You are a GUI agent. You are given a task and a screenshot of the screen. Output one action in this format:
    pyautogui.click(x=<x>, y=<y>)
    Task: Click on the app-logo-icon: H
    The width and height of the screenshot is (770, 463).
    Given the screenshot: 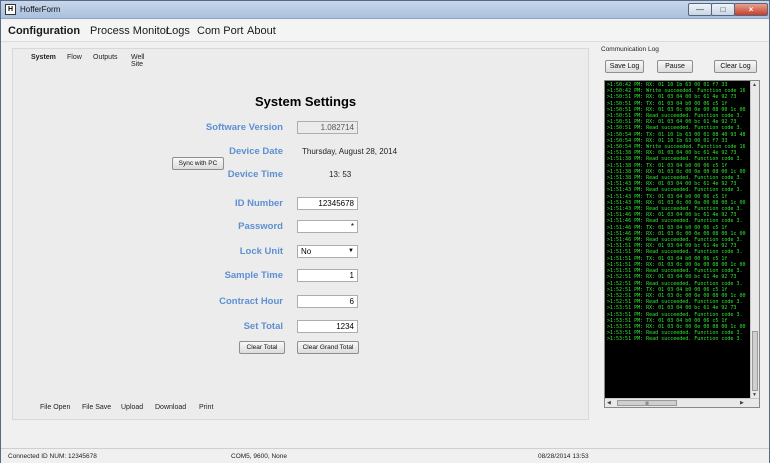 What is the action you would take?
    pyautogui.click(x=10, y=9)
    